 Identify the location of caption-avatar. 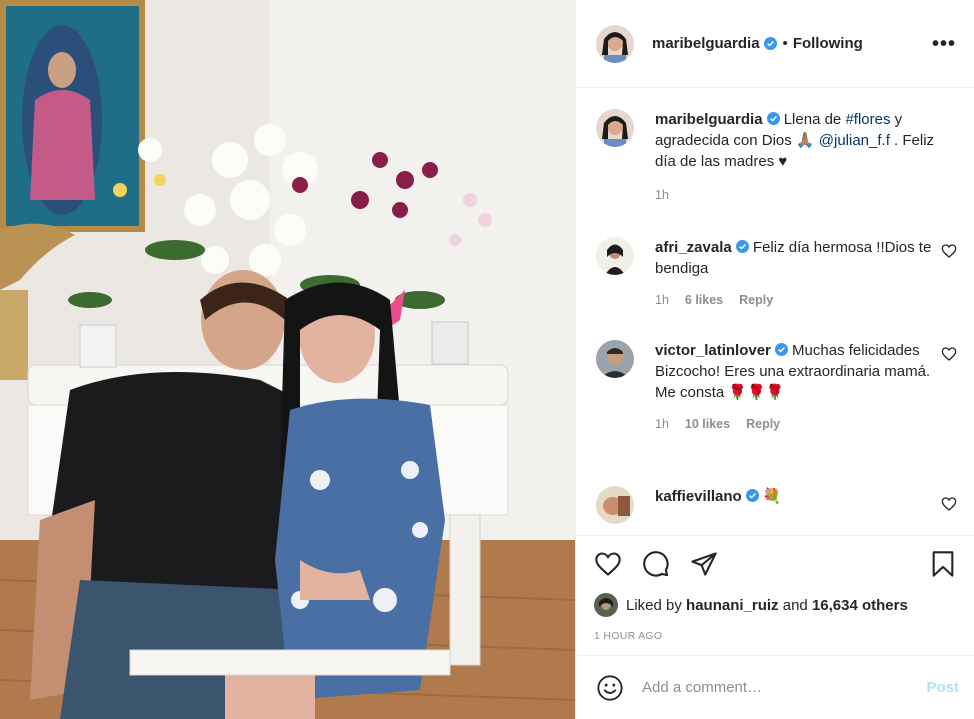
(615, 128).